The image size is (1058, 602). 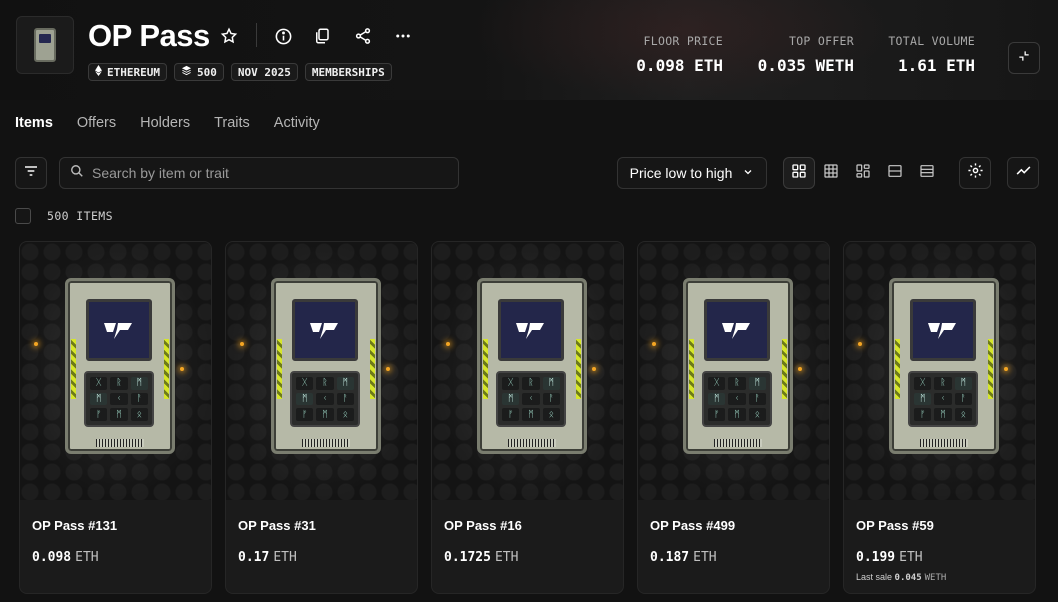 I want to click on item-price: 0.098 ETH, so click(x=65, y=557).